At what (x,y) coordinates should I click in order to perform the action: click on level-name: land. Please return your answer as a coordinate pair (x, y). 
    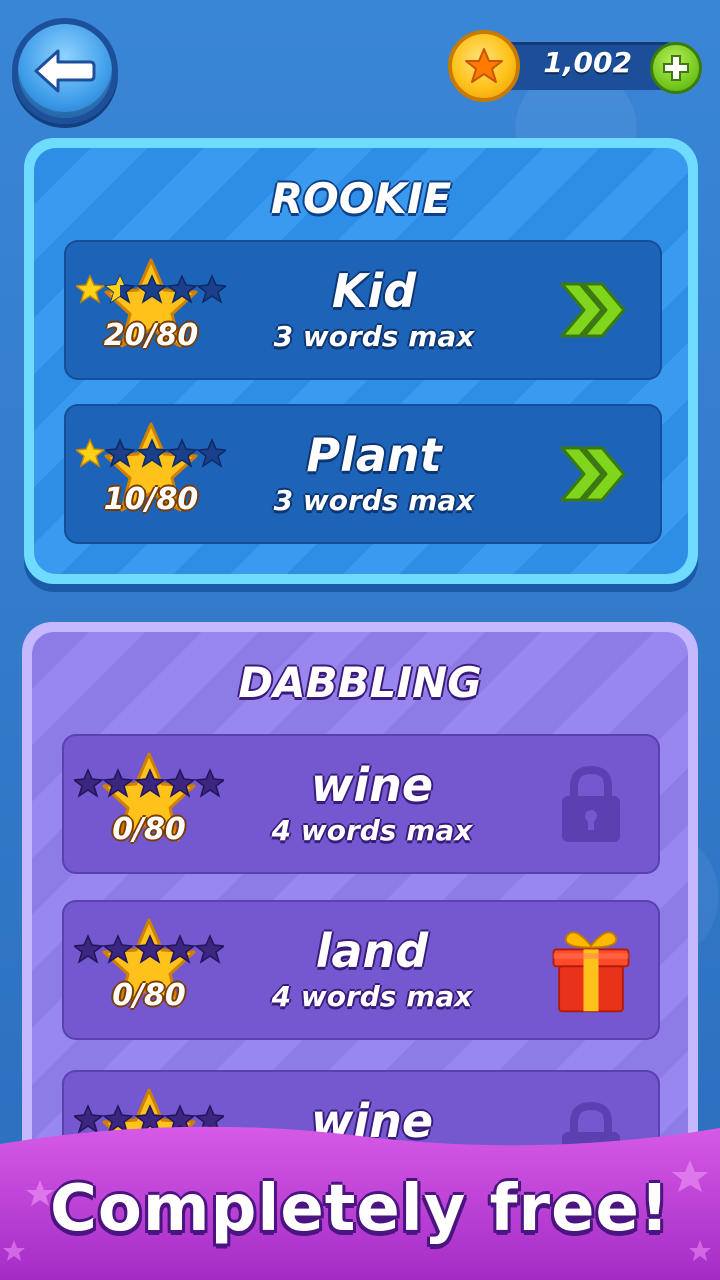
    Looking at the image, I should click on (372, 951).